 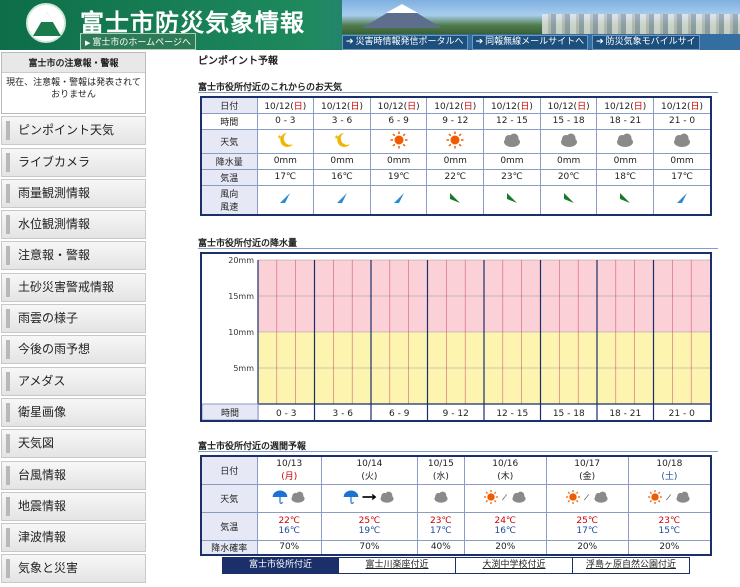 What do you see at coordinates (243, 368) in the screenshot?
I see `y-tick-label: 5mm` at bounding box center [243, 368].